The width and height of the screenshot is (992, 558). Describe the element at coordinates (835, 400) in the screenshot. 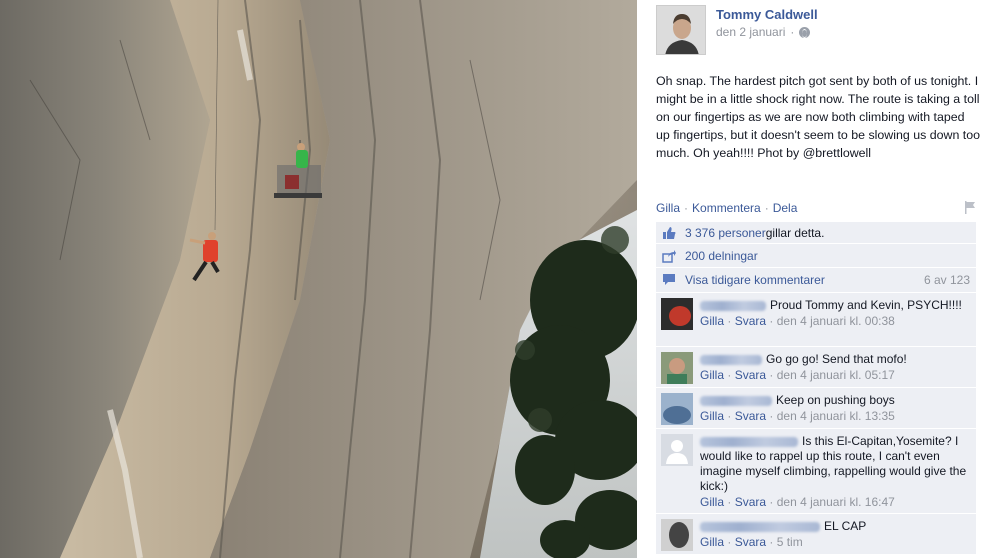

I see `comment-text: Keep on pushing boys` at that location.